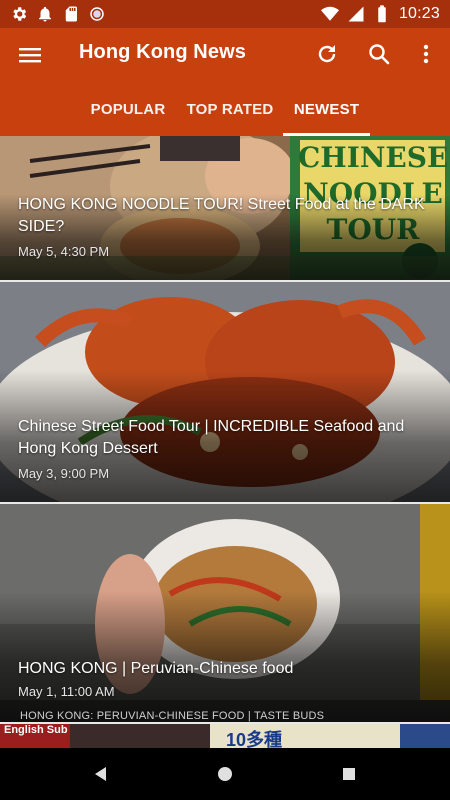 This screenshot has width=450, height=800. Describe the element at coordinates (58, 14) in the screenshot. I see `status-left-icons` at that location.